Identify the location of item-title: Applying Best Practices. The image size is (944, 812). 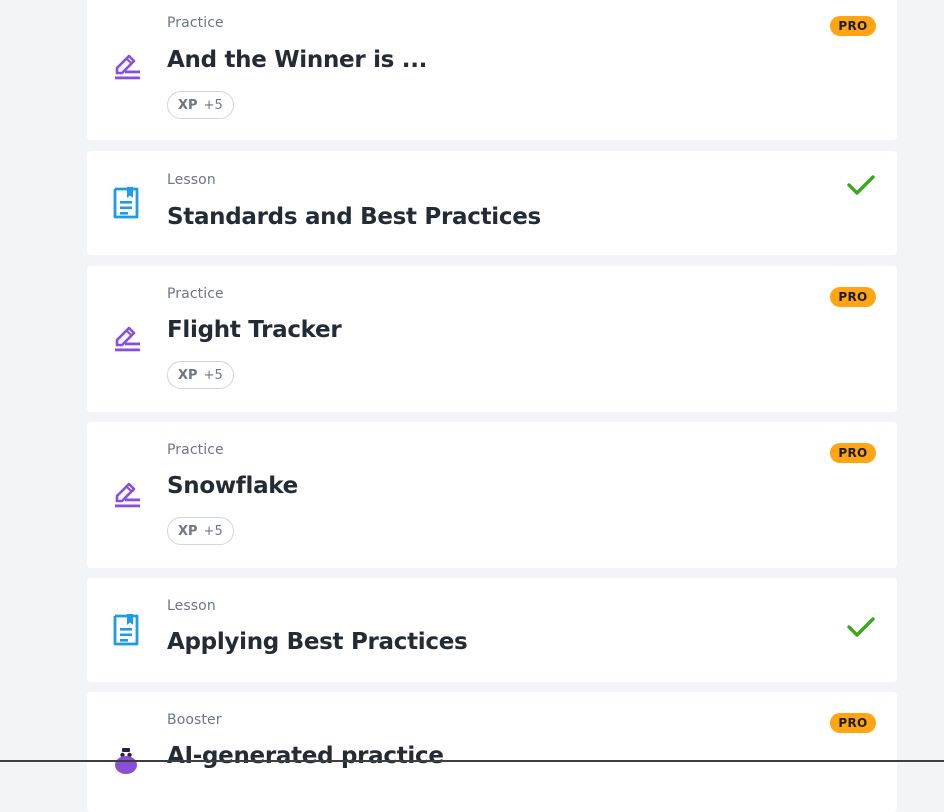
(317, 642).